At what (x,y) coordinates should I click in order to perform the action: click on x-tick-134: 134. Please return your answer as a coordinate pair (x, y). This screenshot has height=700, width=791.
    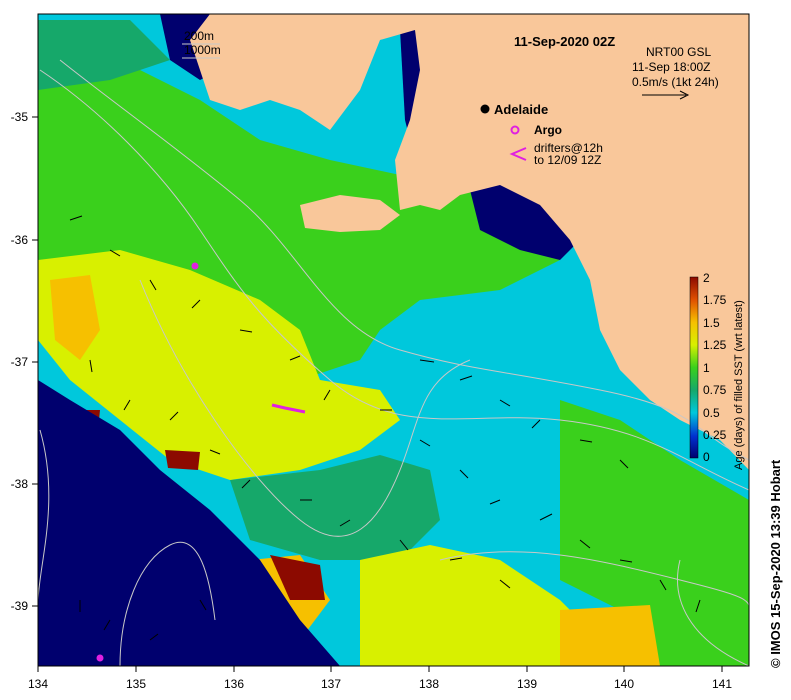
    Looking at the image, I should click on (38, 684).